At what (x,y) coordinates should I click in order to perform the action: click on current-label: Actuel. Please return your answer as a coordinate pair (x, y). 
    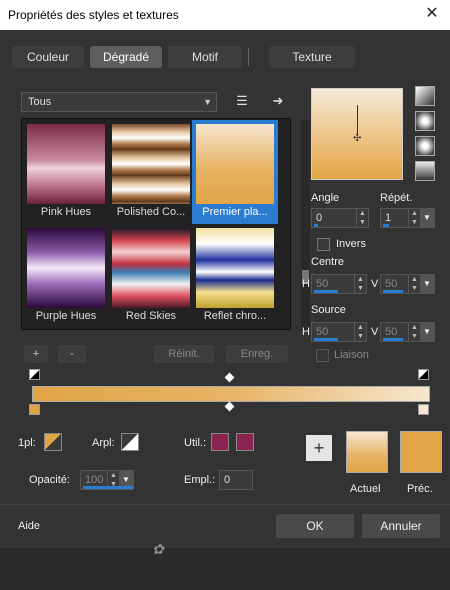
    Looking at the image, I should click on (365, 489).